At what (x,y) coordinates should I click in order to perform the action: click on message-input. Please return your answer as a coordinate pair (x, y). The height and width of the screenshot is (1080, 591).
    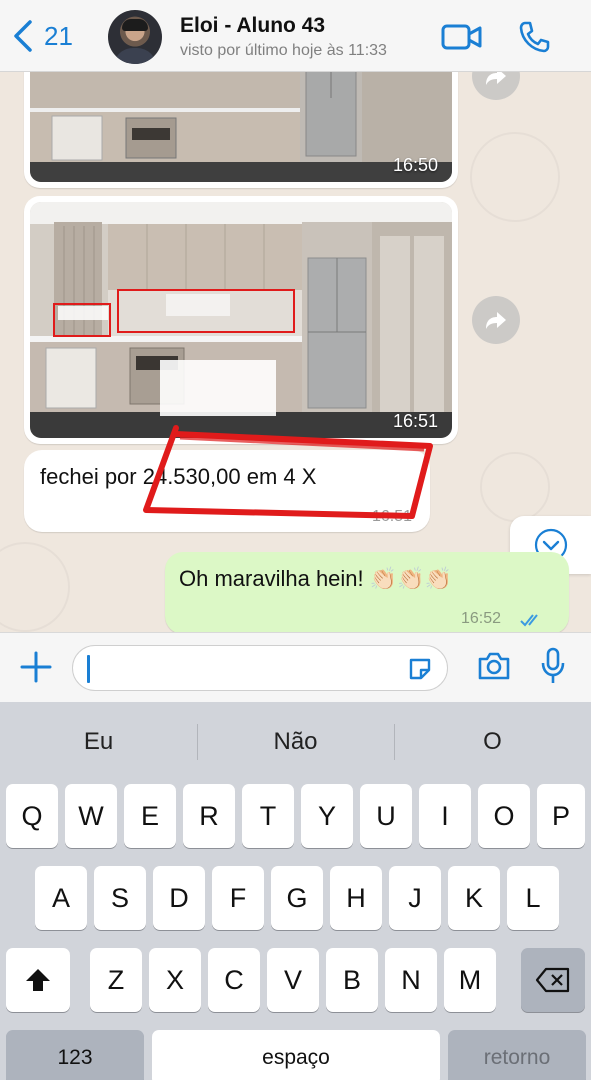
    Looking at the image, I should click on (260, 668).